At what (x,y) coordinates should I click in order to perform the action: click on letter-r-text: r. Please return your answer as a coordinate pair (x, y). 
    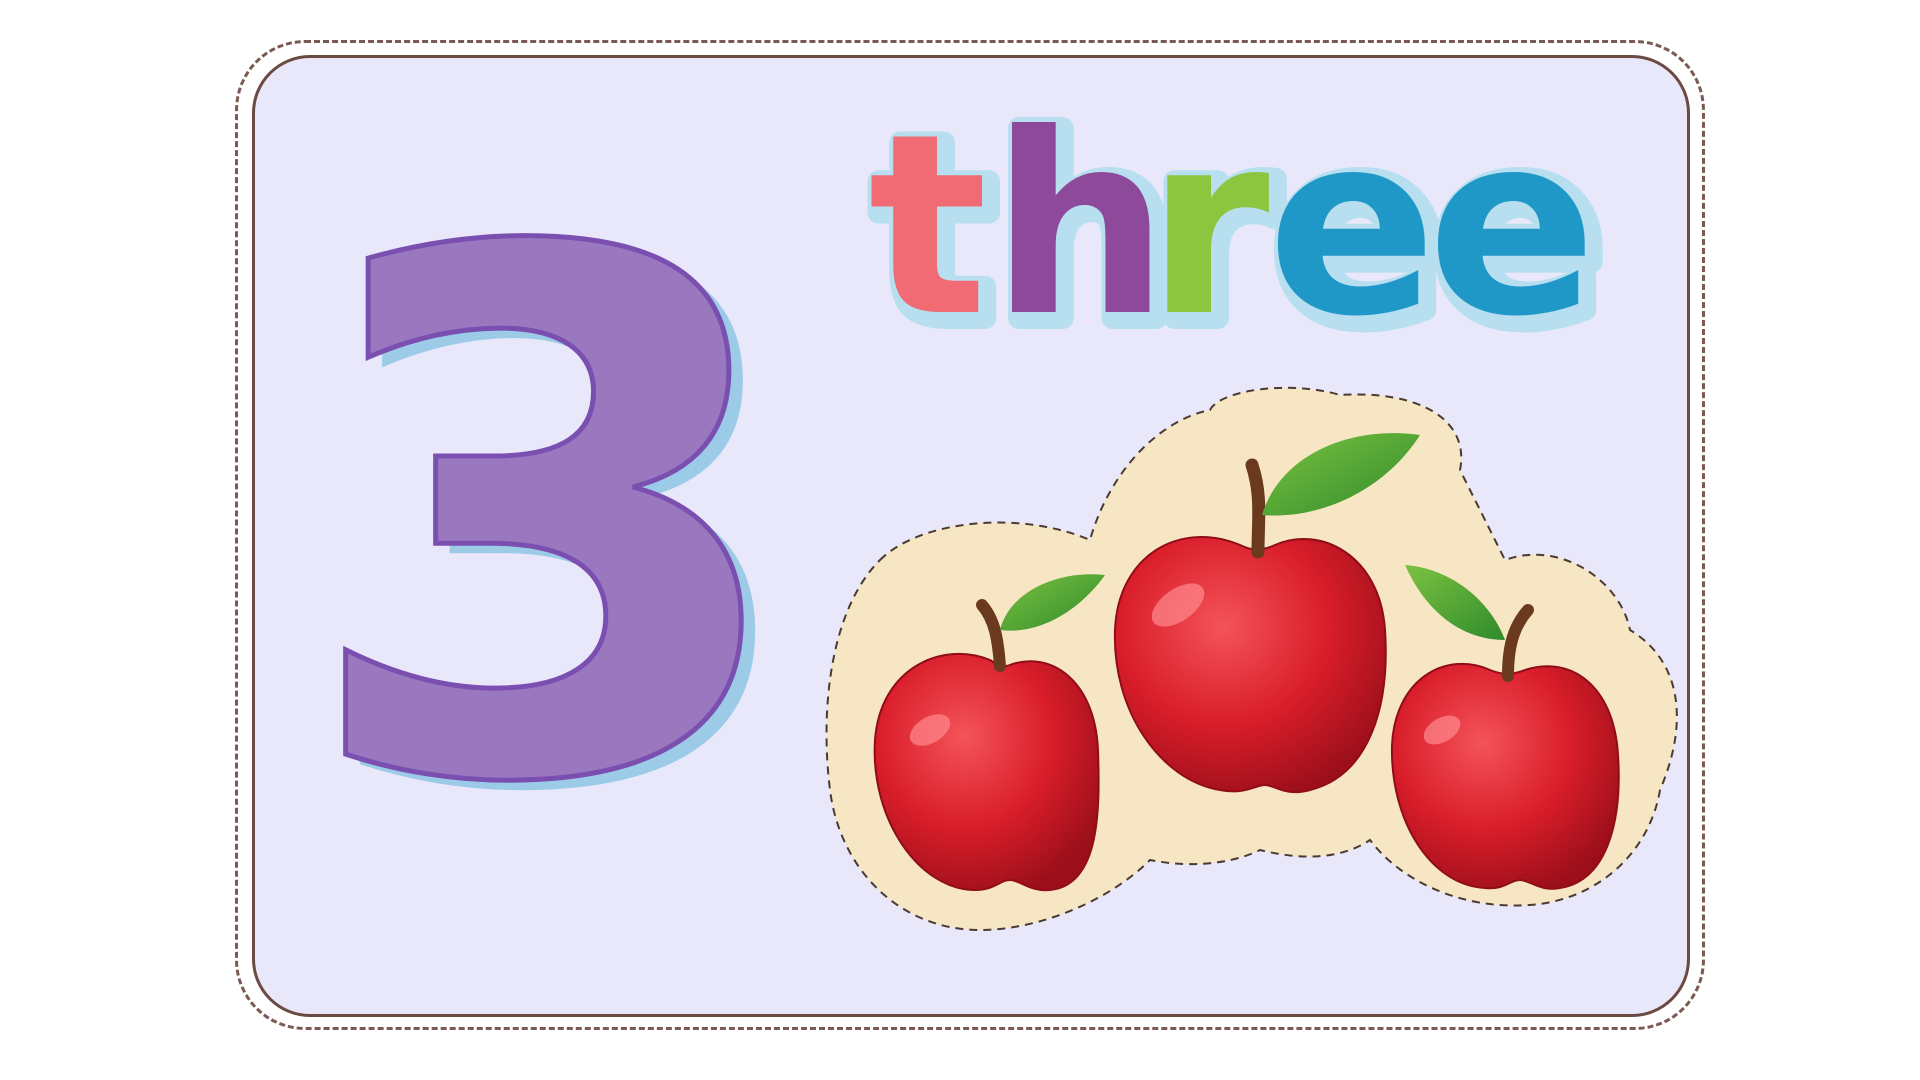
    Looking at the image, I should click on (1207, 225).